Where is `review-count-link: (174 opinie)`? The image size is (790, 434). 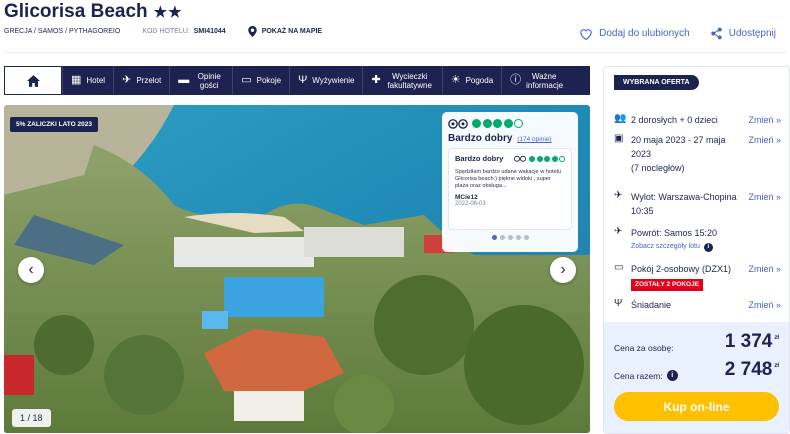
review-count-link: (174 opinie) is located at coordinates (534, 139).